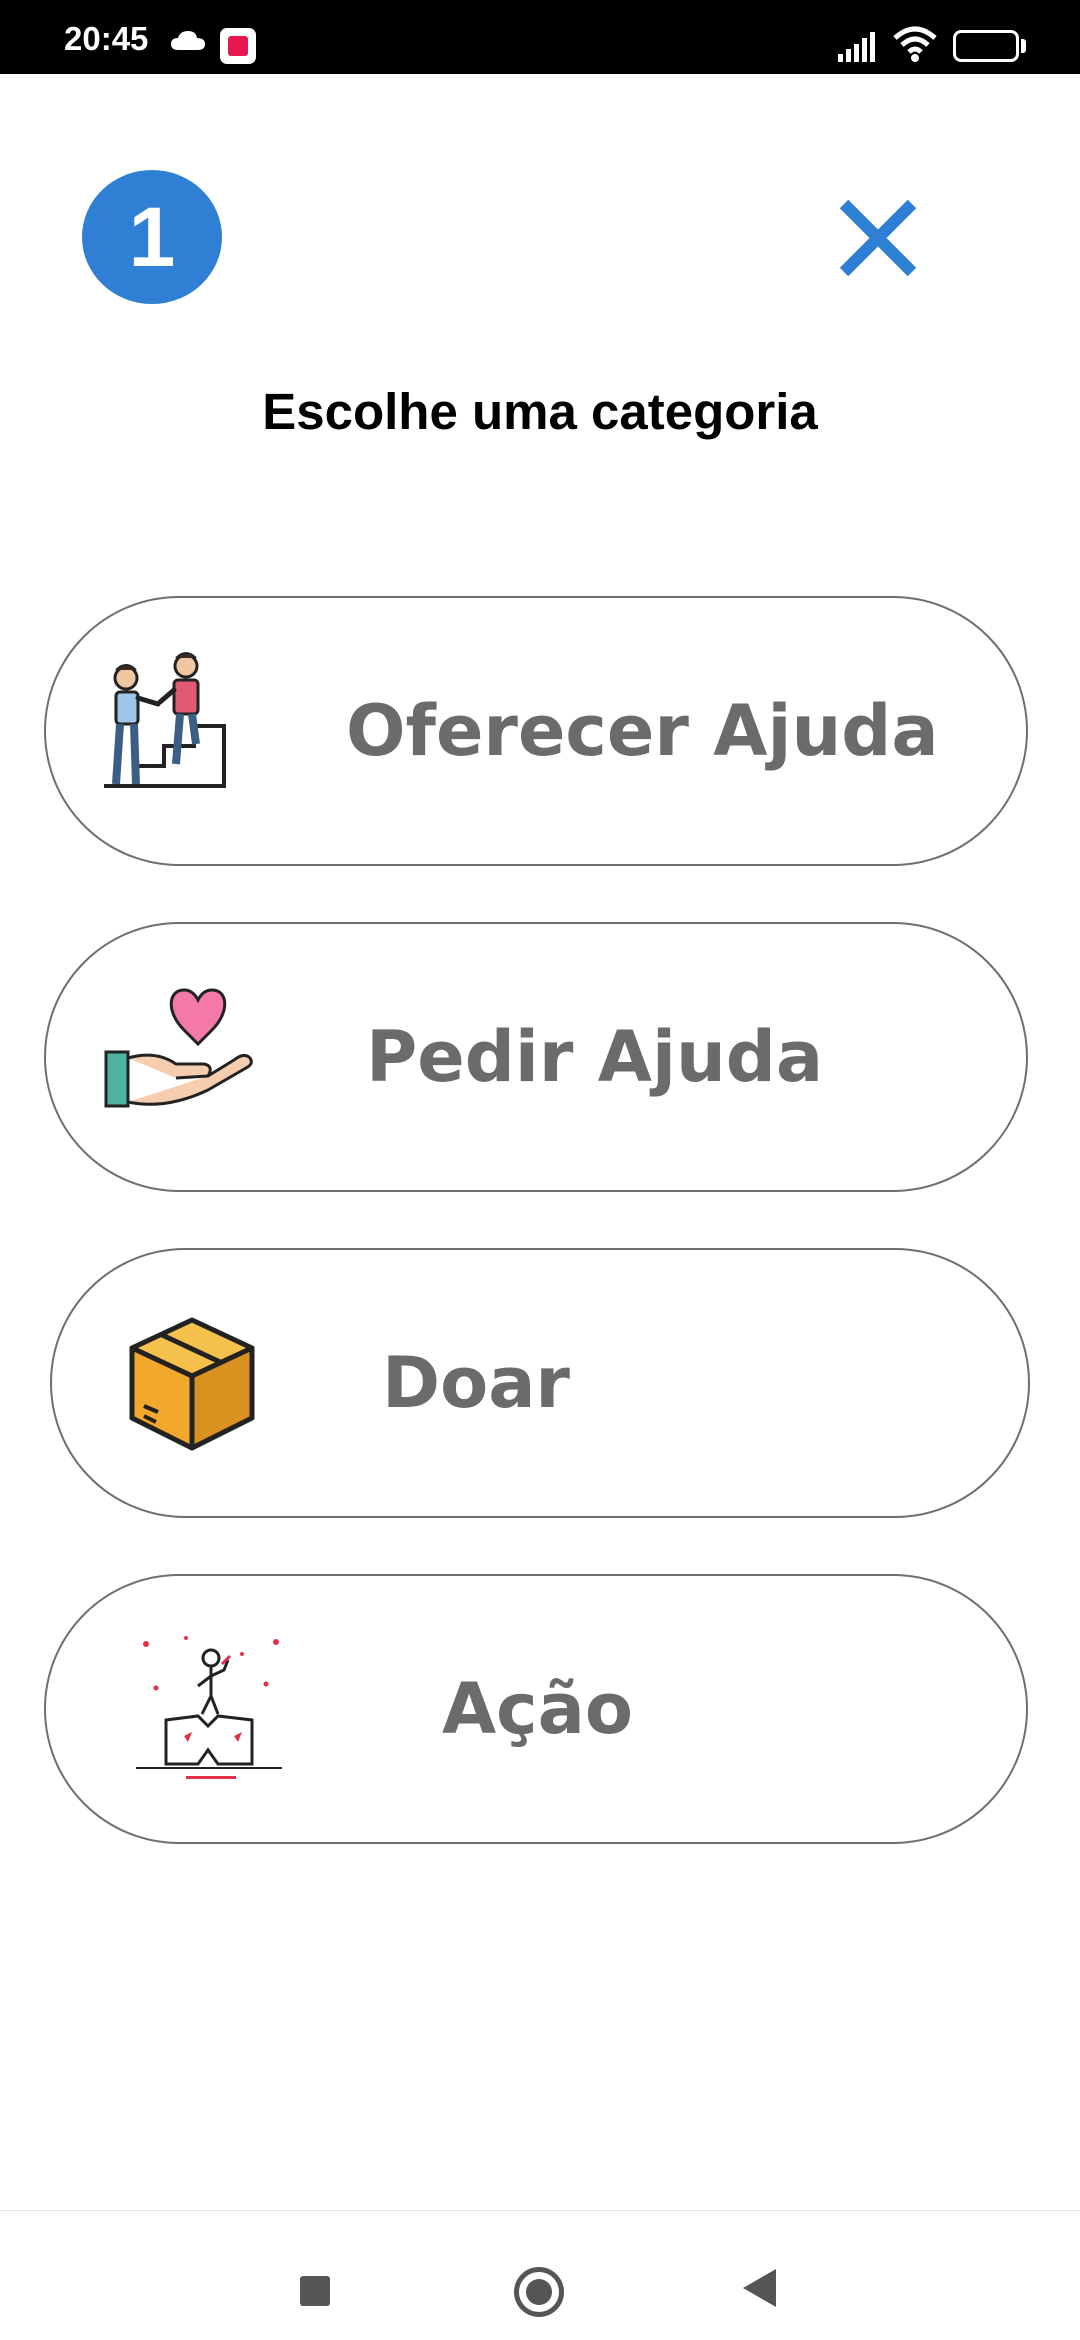 The width and height of the screenshot is (1080, 2340). I want to click on wifi-icon, so click(915, 44).